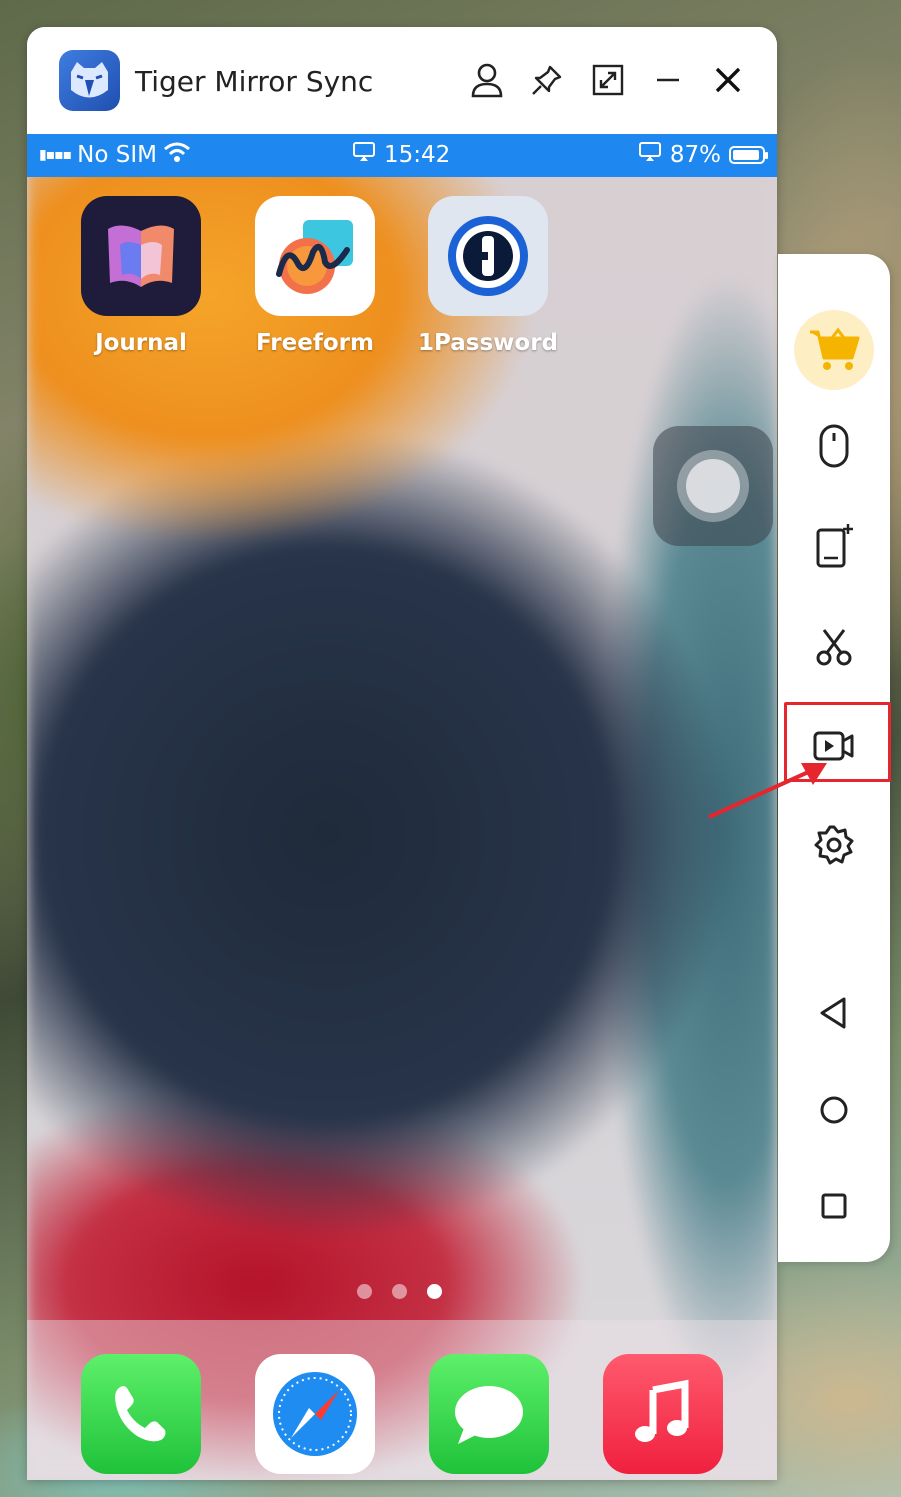  What do you see at coordinates (834, 1110) in the screenshot?
I see `home-icon` at bounding box center [834, 1110].